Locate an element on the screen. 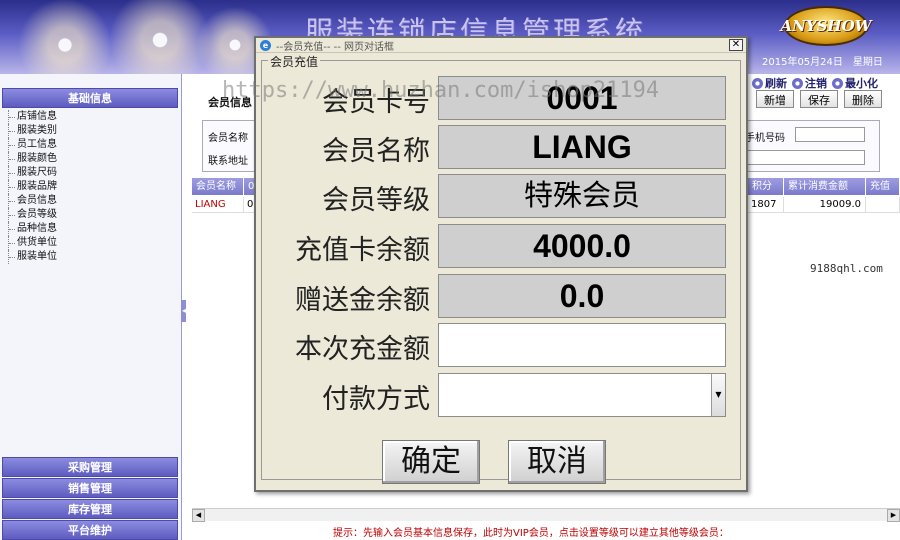  recharge-amount-row: 本次充金额 is located at coordinates (502, 345).